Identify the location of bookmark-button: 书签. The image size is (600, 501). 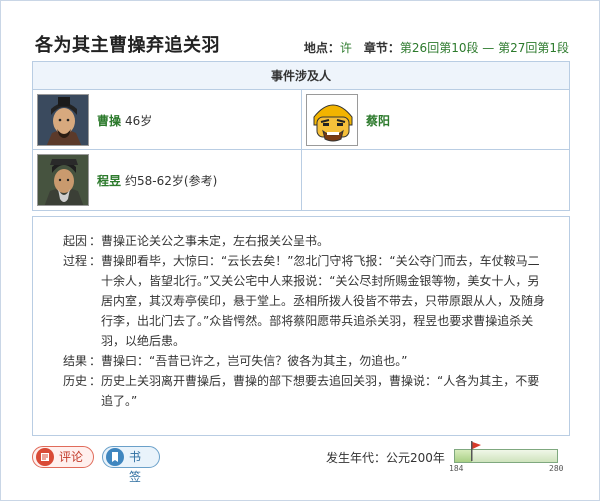
(131, 465).